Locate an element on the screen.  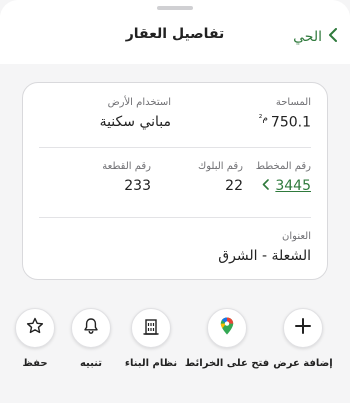
building-system-circle is located at coordinates (151, 328).